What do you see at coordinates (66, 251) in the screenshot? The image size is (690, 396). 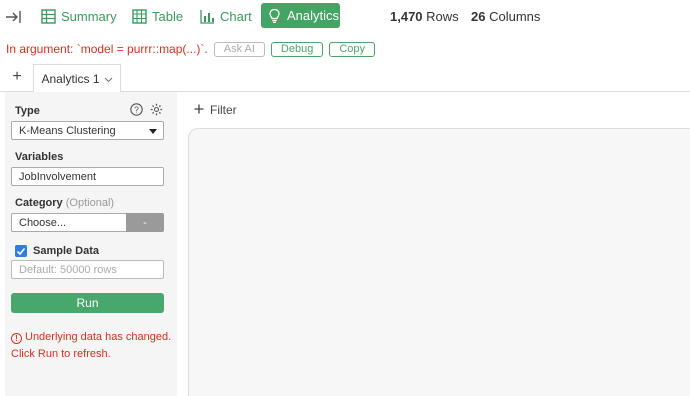 I see `sample-data-label: Sample Data` at bounding box center [66, 251].